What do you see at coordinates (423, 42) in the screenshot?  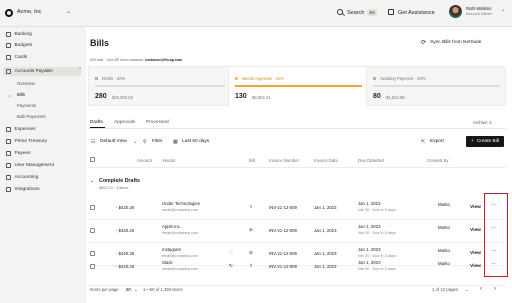 I see `sync-icon: ⟳` at bounding box center [423, 42].